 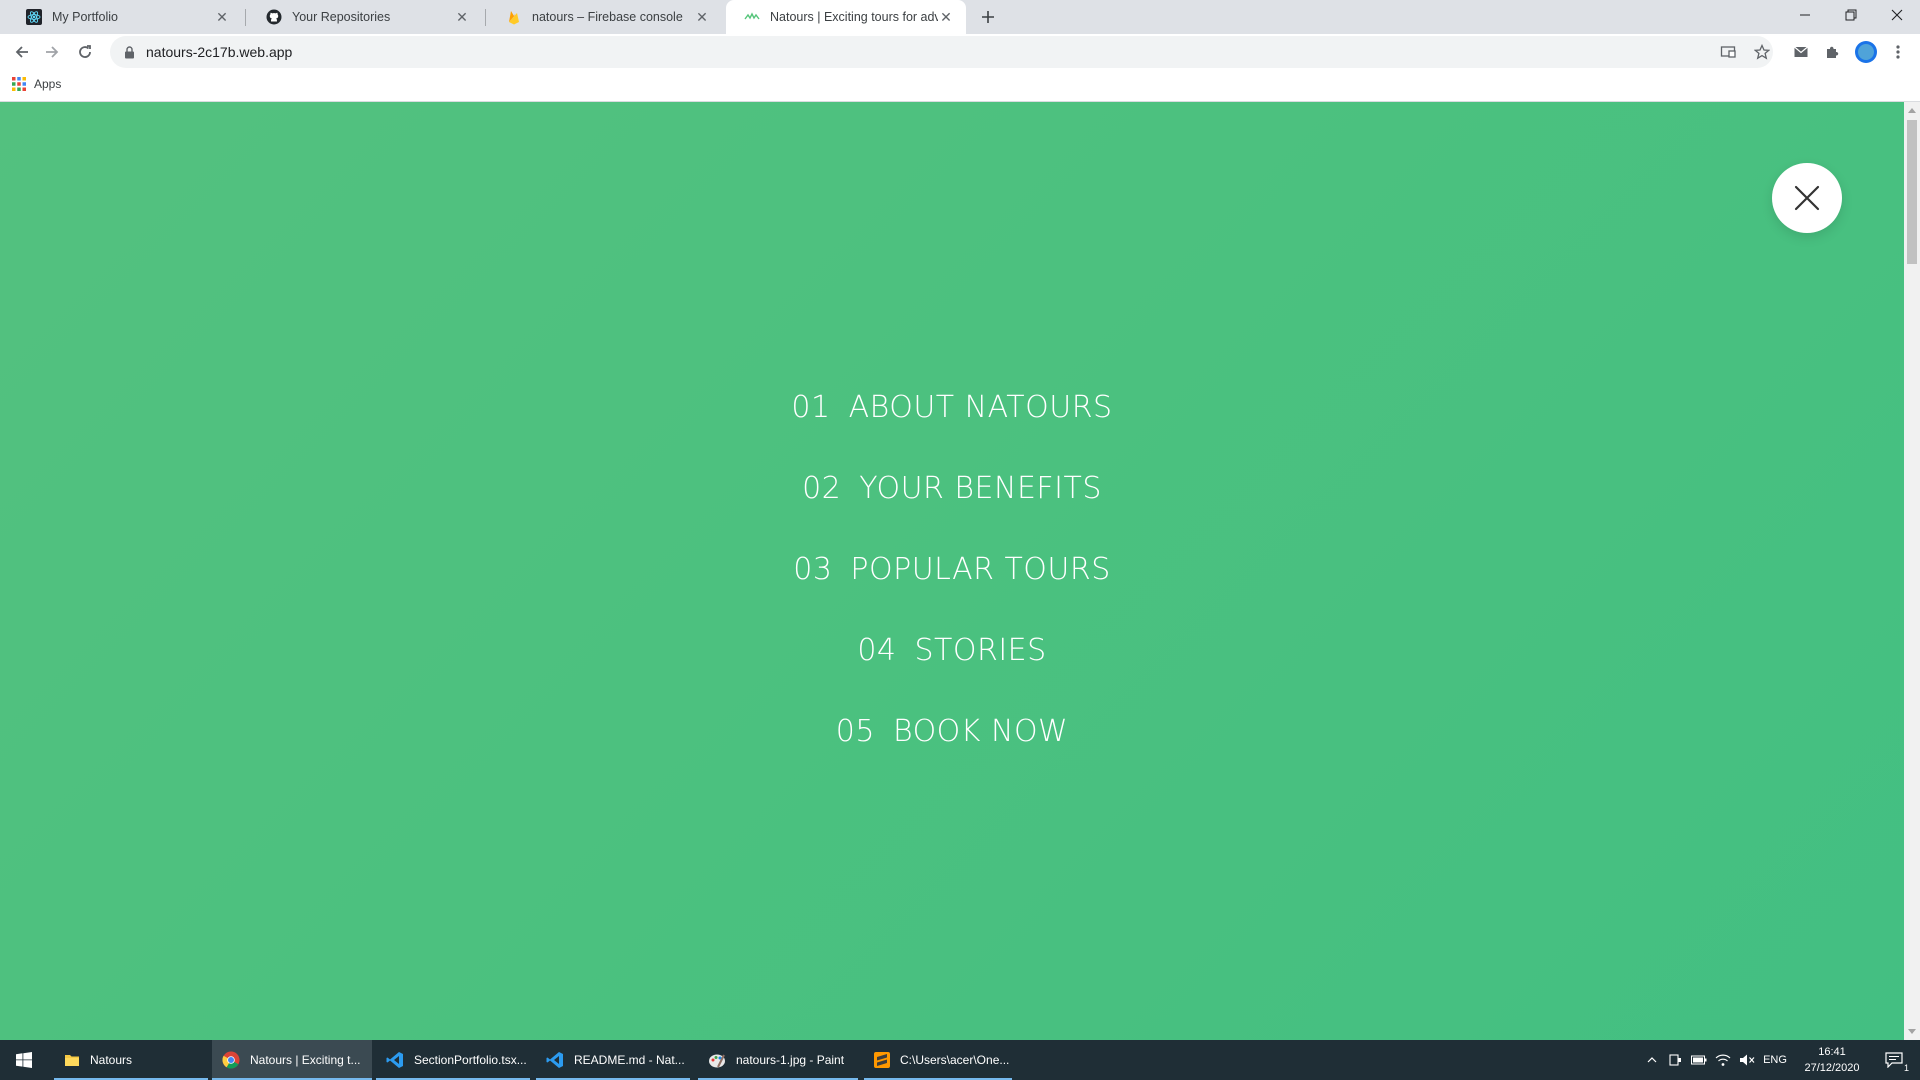 I want to click on bookmark-label: Apps, so click(x=48, y=84).